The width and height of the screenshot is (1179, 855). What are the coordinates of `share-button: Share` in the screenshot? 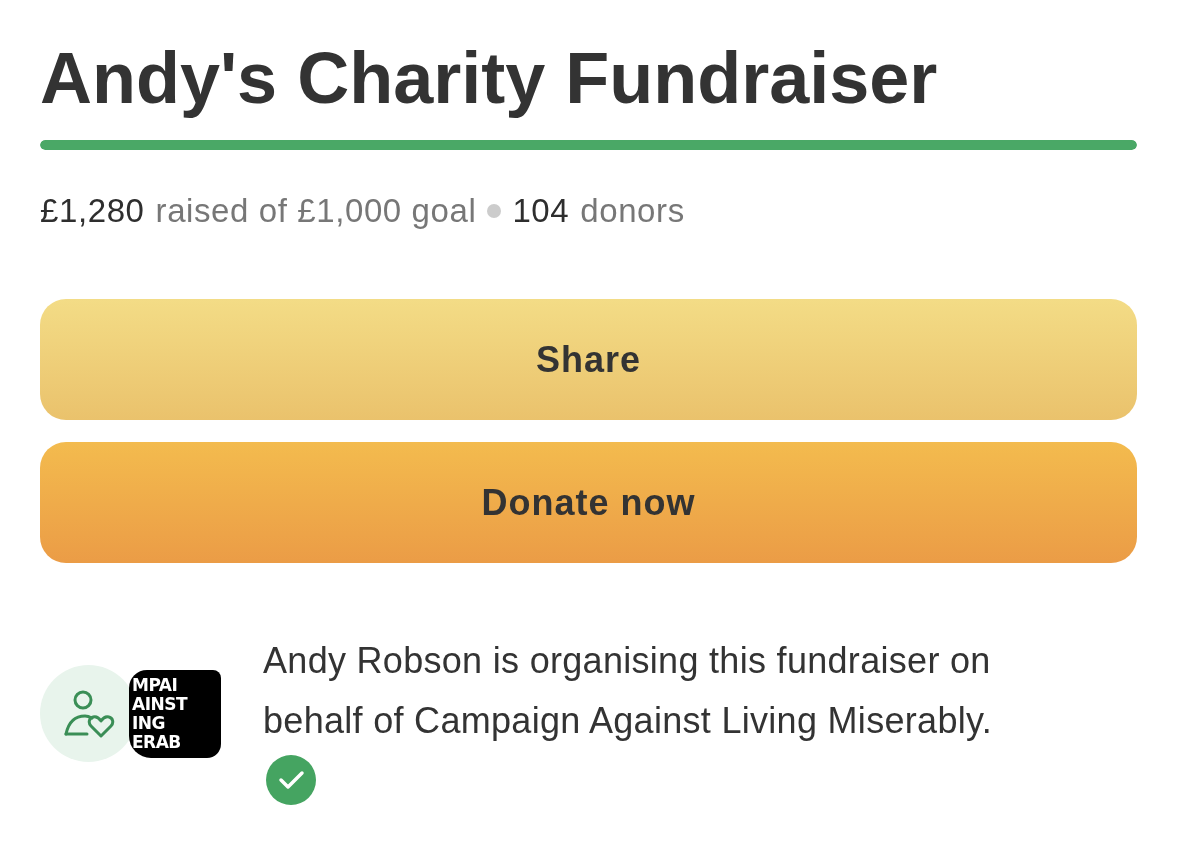 It's located at (588, 359).